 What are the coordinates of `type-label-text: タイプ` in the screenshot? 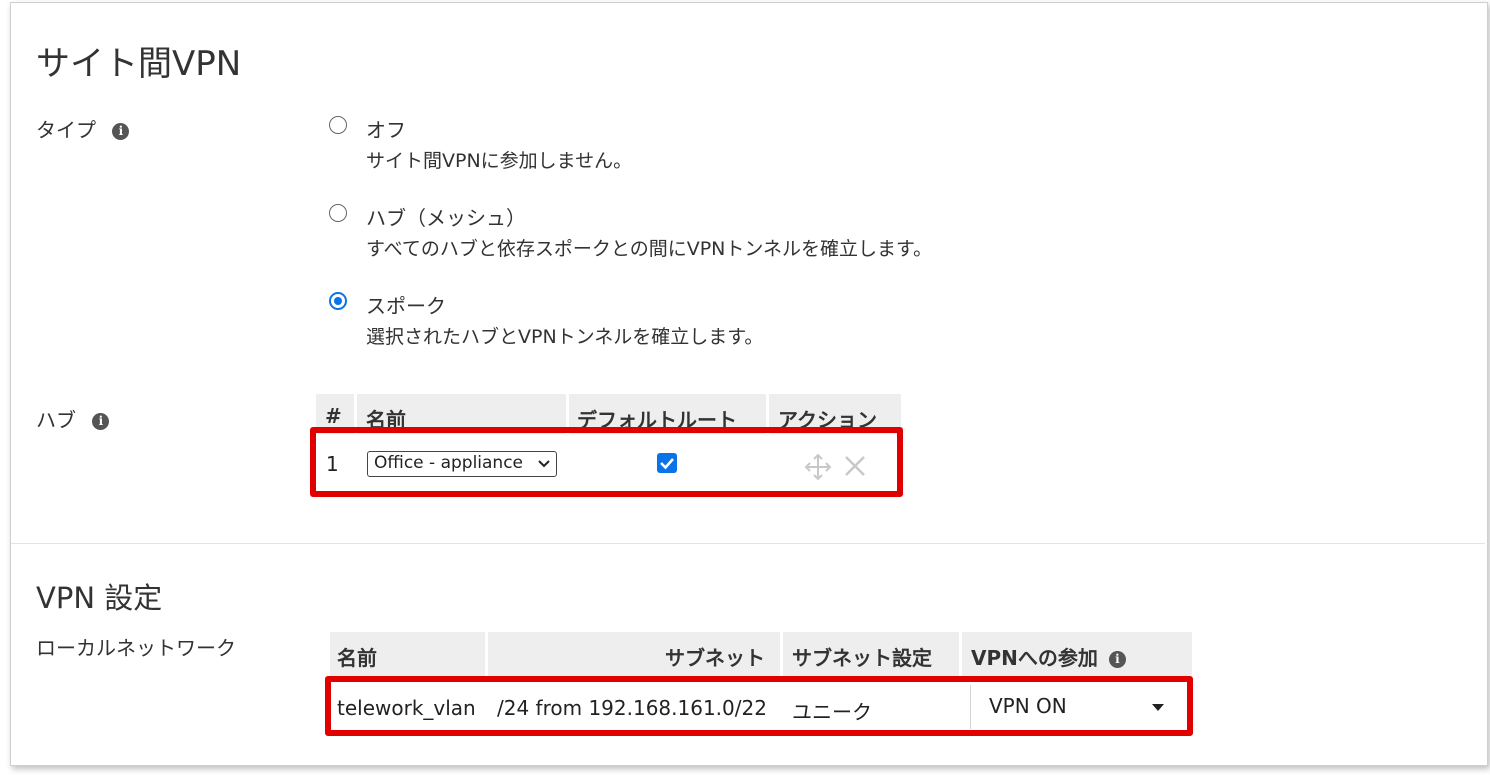 It's located at (66, 130).